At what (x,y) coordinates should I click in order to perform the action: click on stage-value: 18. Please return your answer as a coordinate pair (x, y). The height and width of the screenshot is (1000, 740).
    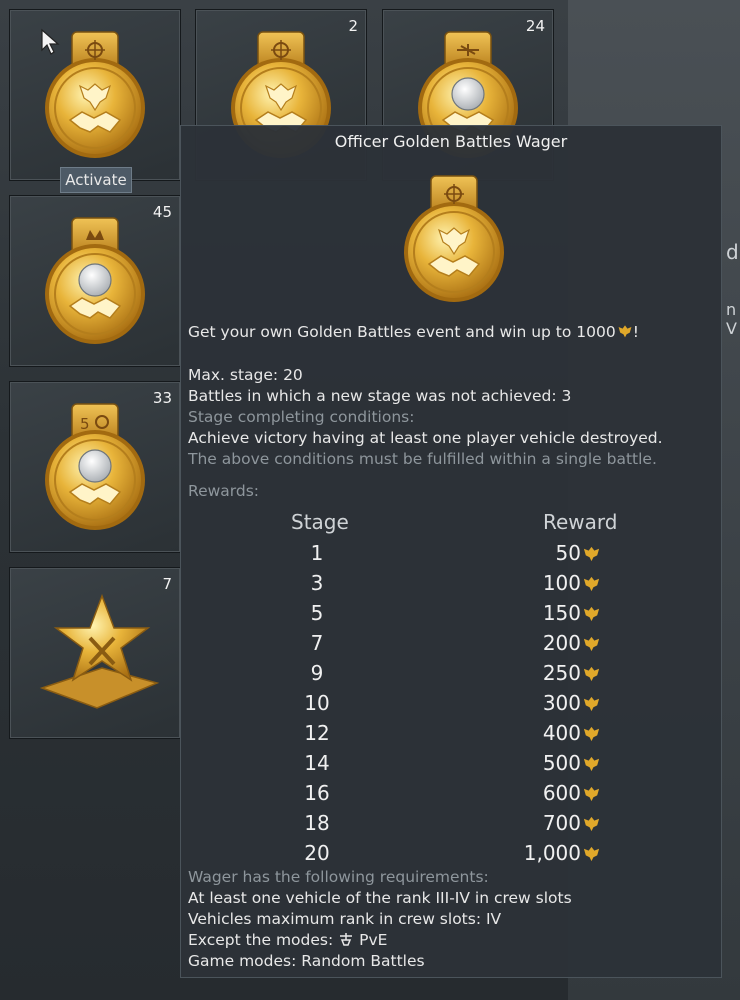
    Looking at the image, I should click on (317, 823).